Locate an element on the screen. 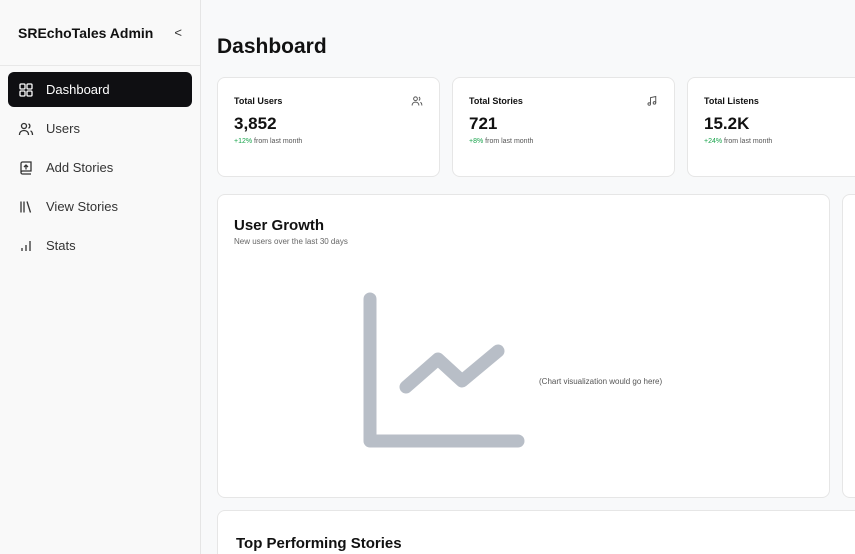 Image resolution: width=855 pixels, height=554 pixels. library-icon is located at coordinates (26, 206).